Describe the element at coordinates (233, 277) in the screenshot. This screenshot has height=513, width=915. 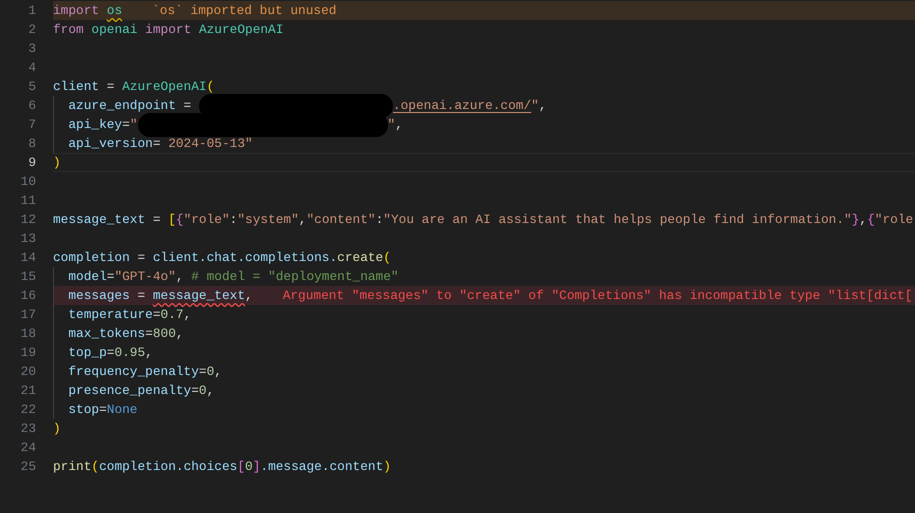
I see `code-text: model="GPT-4o", # model = "deployment_name"` at that location.